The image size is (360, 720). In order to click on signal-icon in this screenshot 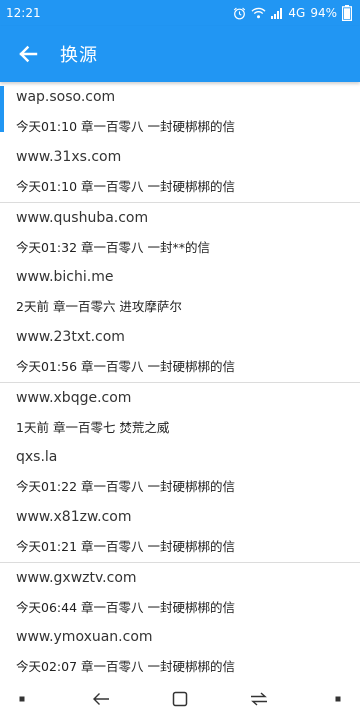, I will do `click(277, 13)`.